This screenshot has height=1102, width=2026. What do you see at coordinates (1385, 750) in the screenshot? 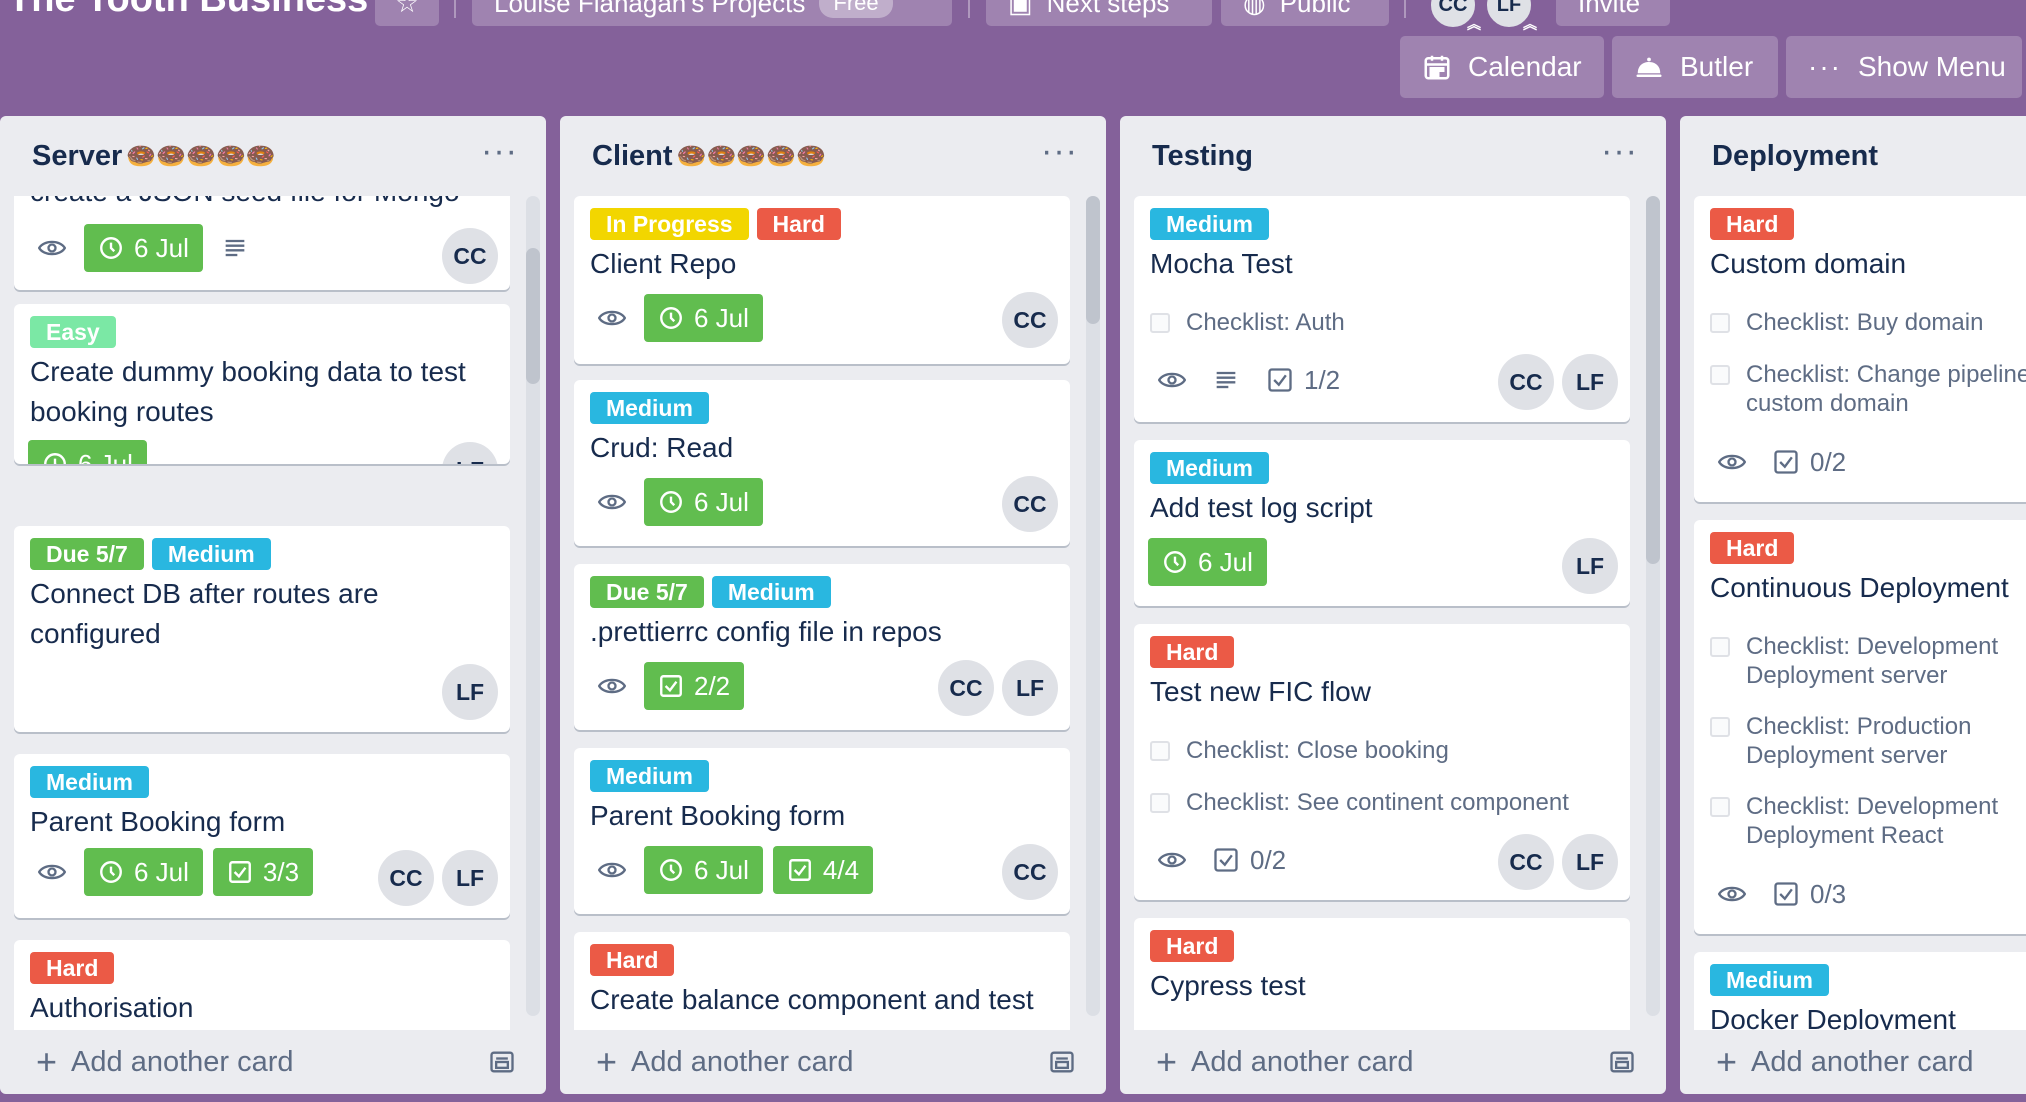
I see `checklist-item: Checklist: Close booking` at bounding box center [1385, 750].